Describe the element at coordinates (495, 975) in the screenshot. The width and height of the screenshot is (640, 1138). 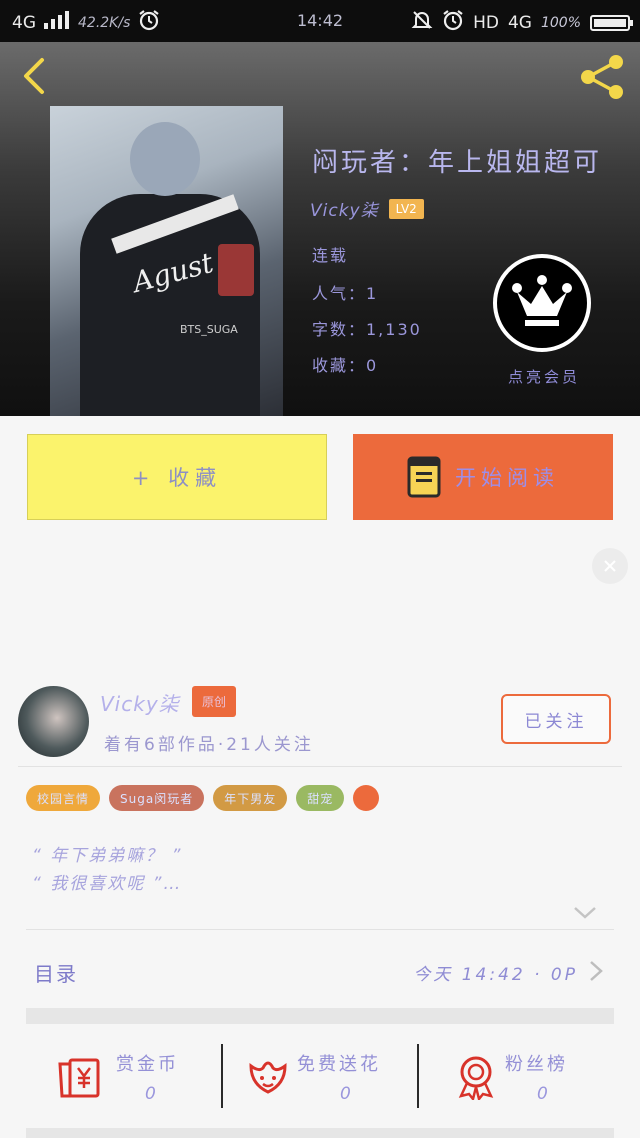
I see `last-update: 今天 14:42 · 0P` at that location.